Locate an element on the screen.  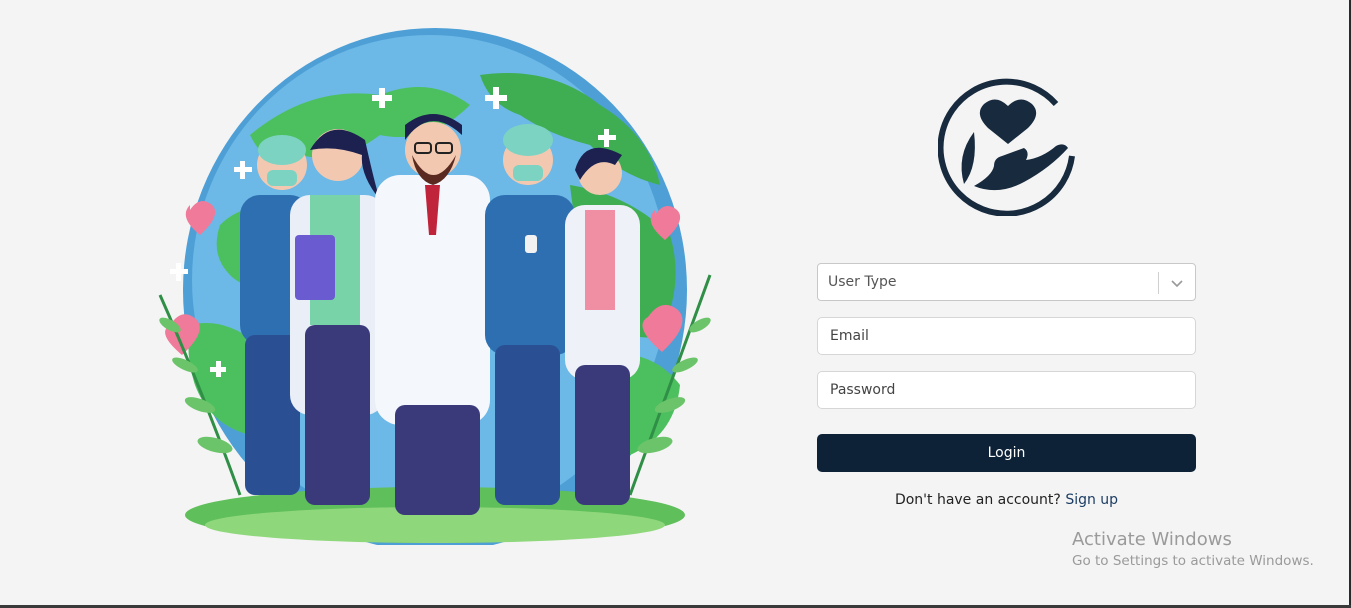
user-type-placeholder: User Type is located at coordinates (862, 282).